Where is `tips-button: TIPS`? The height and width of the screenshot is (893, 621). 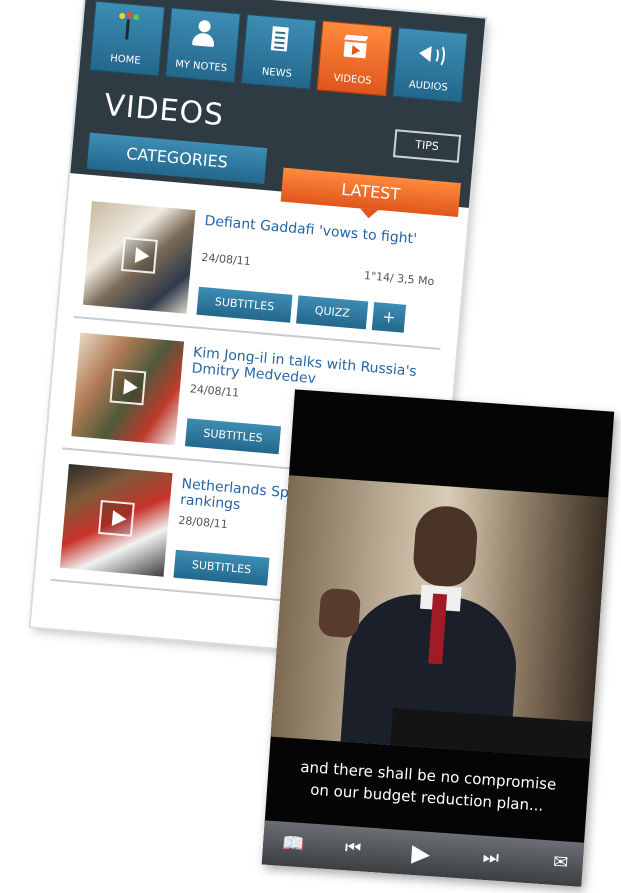 tips-button: TIPS is located at coordinates (427, 146).